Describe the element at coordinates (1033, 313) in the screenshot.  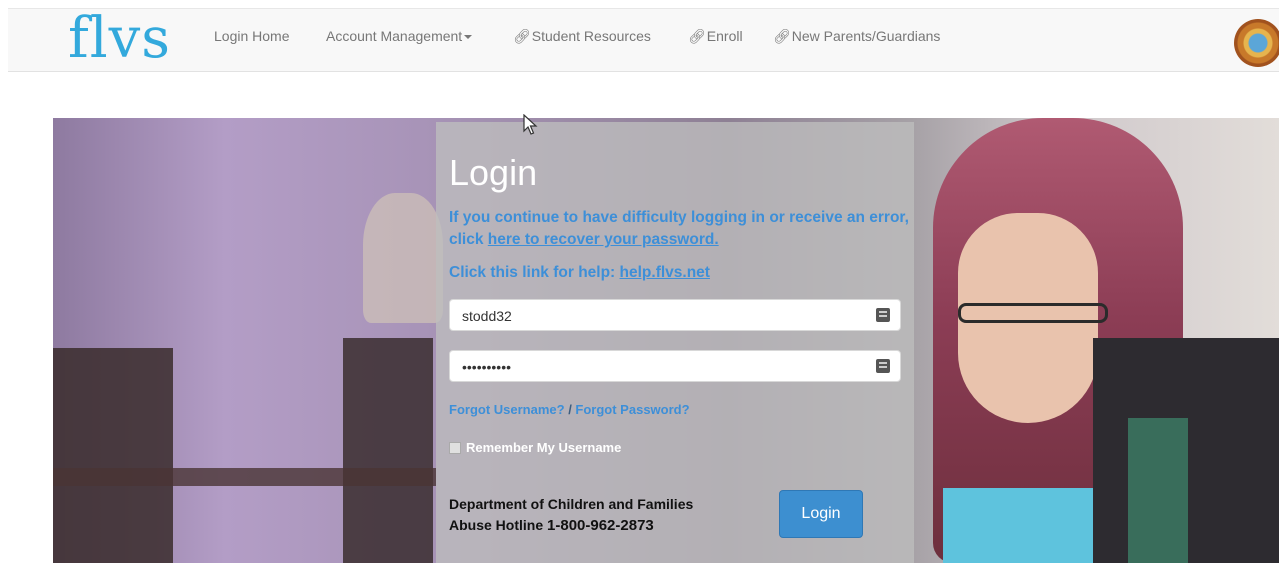
I see `glasses-shape` at that location.